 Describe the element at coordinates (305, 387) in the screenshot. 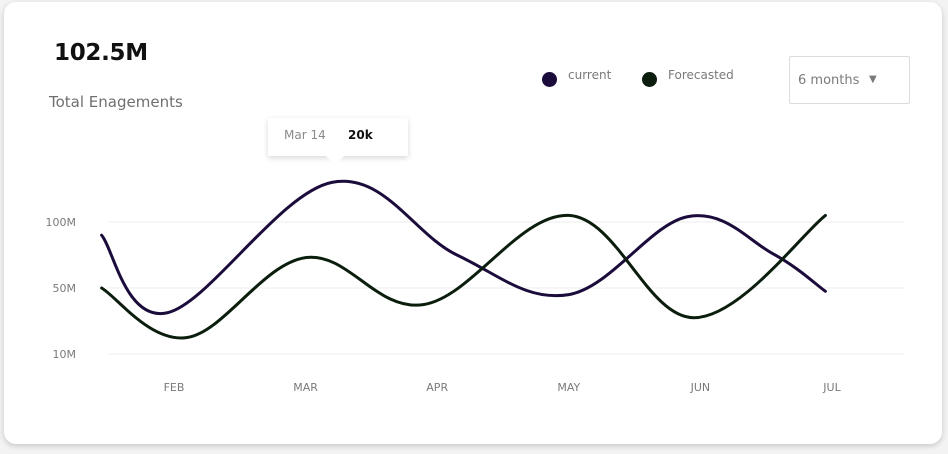

I see `x-tick-label: MAR` at that location.